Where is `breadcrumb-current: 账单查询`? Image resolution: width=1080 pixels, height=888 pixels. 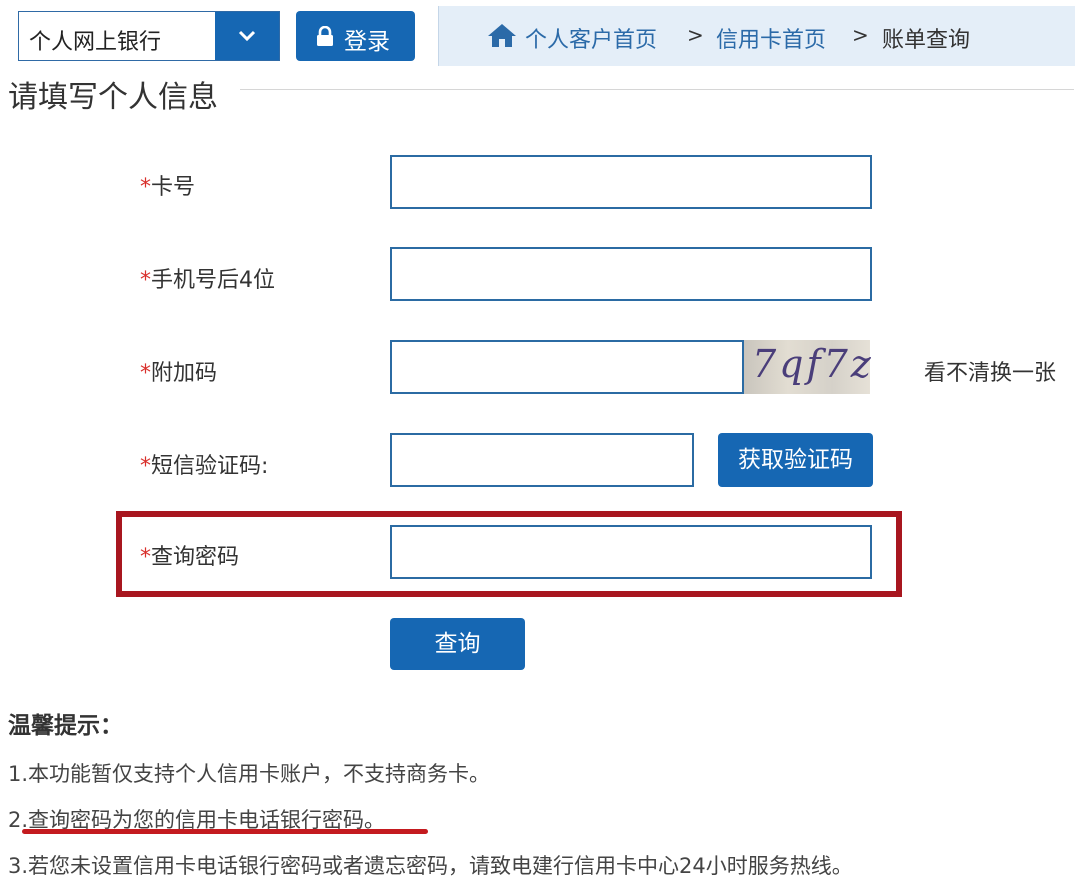 breadcrumb-current: 账单查询 is located at coordinates (926, 40).